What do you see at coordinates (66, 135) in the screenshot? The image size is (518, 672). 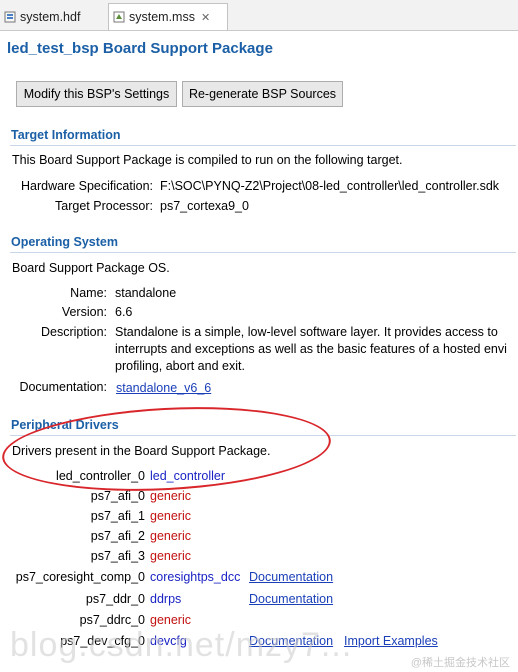 I see `section-heading-target: Target Information` at bounding box center [66, 135].